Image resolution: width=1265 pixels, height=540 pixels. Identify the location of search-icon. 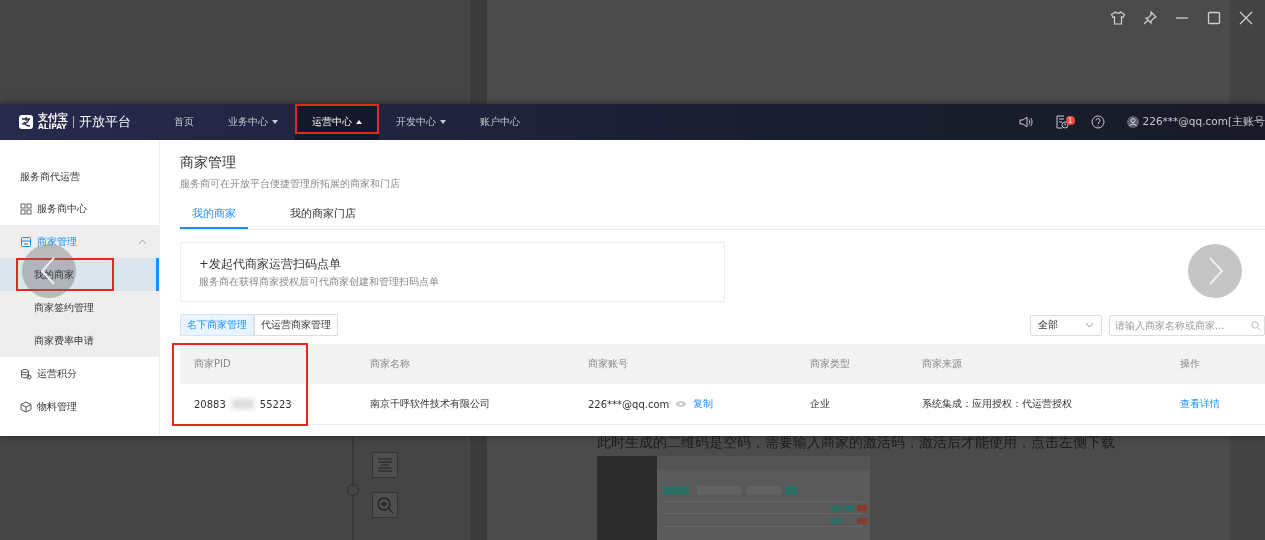
(1256, 325).